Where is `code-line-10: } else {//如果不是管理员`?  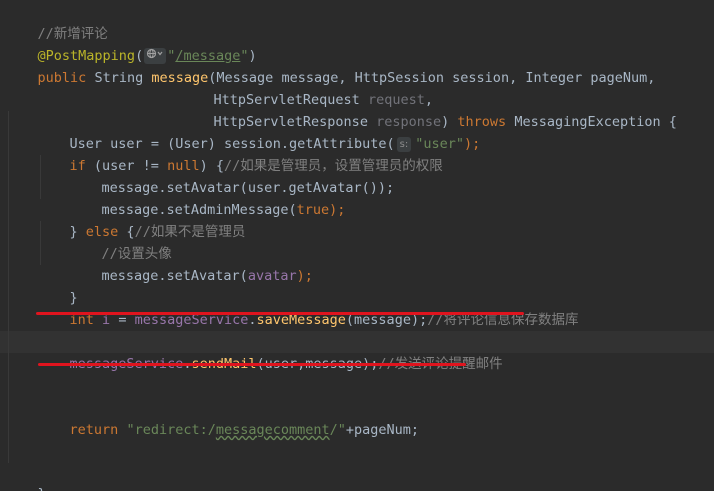 code-line-10: } else {//如果不是管理员 is located at coordinates (157, 232).